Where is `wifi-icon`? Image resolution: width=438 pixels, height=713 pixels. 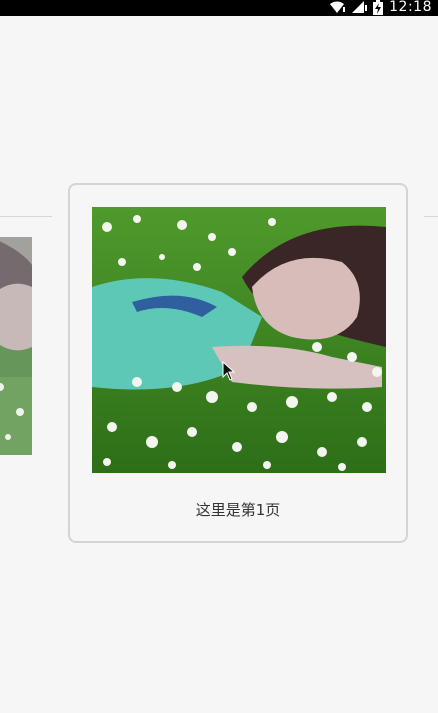
wifi-icon is located at coordinates (337, 7).